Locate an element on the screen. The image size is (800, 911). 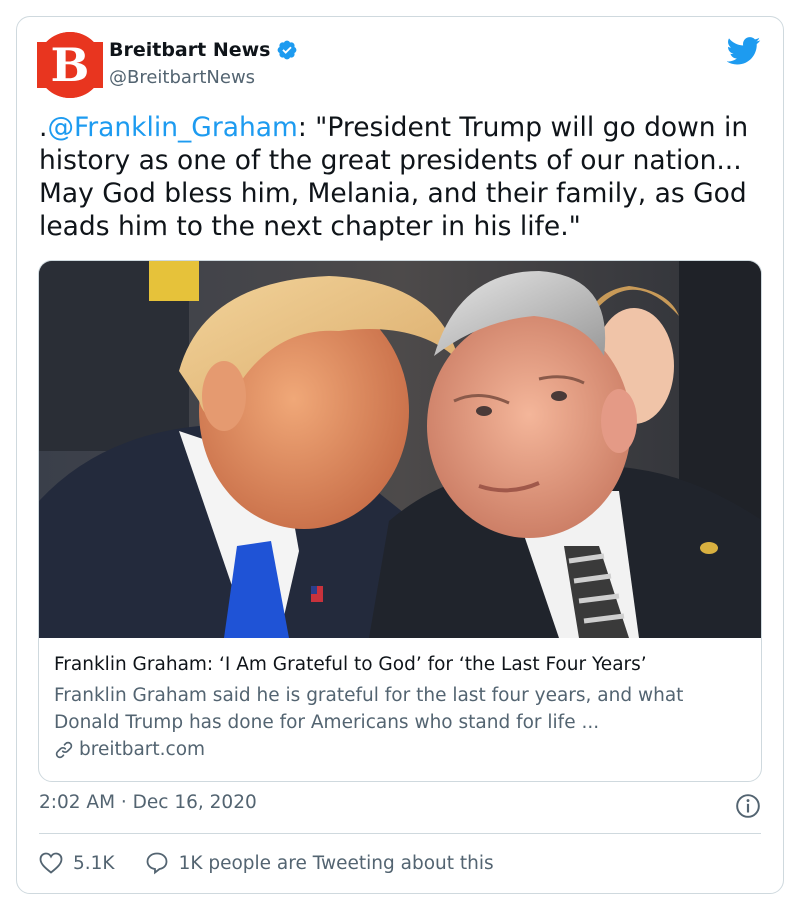
like-count: 5.1K is located at coordinates (94, 863).